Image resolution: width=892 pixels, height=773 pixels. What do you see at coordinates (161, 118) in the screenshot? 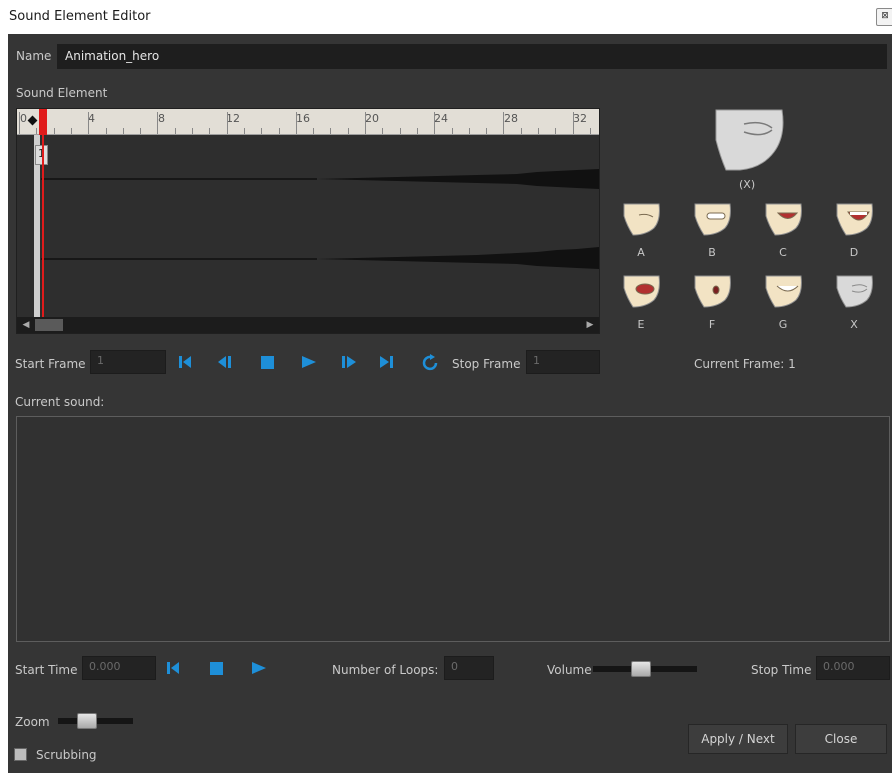
I see `ruler-label: 8` at bounding box center [161, 118].